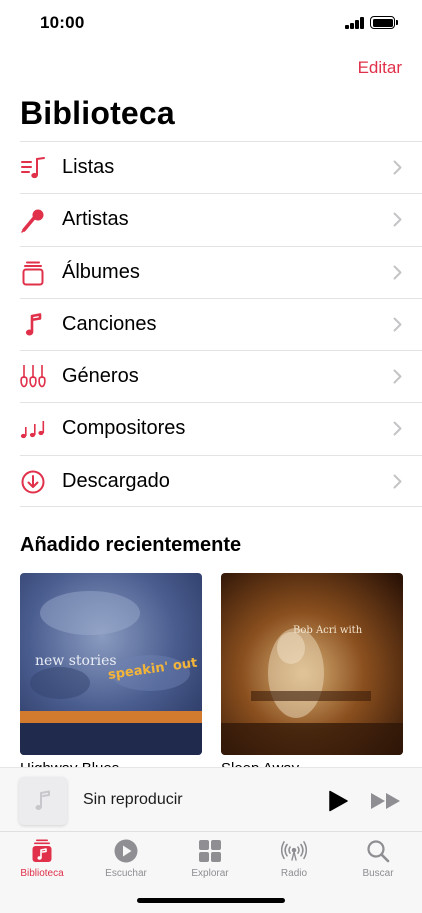 This screenshot has height=913, width=422. What do you see at coordinates (221, 428) in the screenshot?
I see `library-item-composers: Compositores` at bounding box center [221, 428].